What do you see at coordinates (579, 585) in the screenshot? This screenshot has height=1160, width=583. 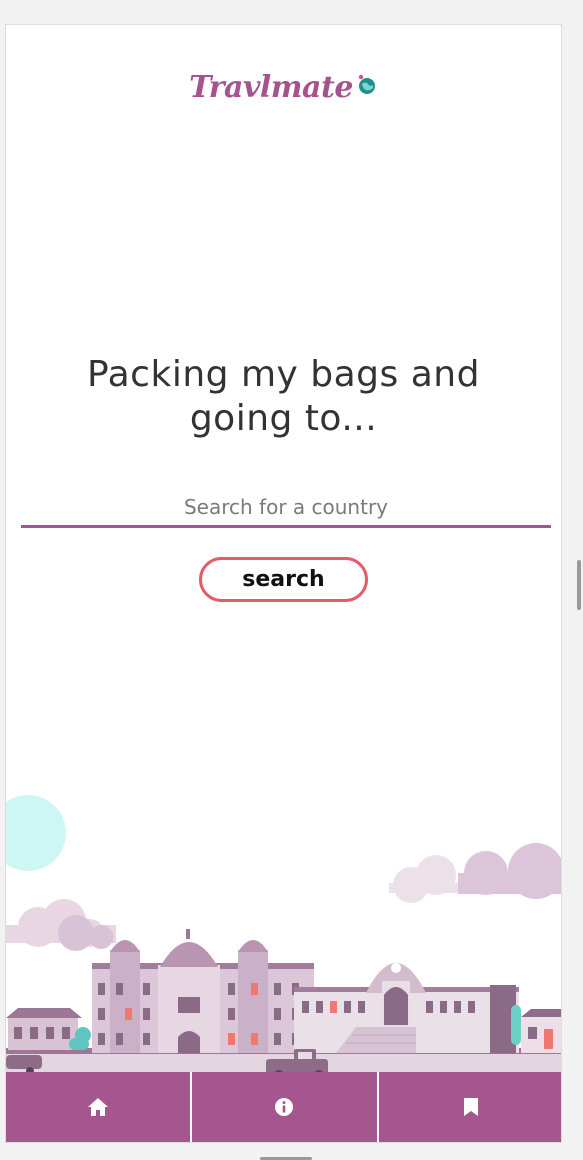 I see `scrollbar-thumb` at bounding box center [579, 585].